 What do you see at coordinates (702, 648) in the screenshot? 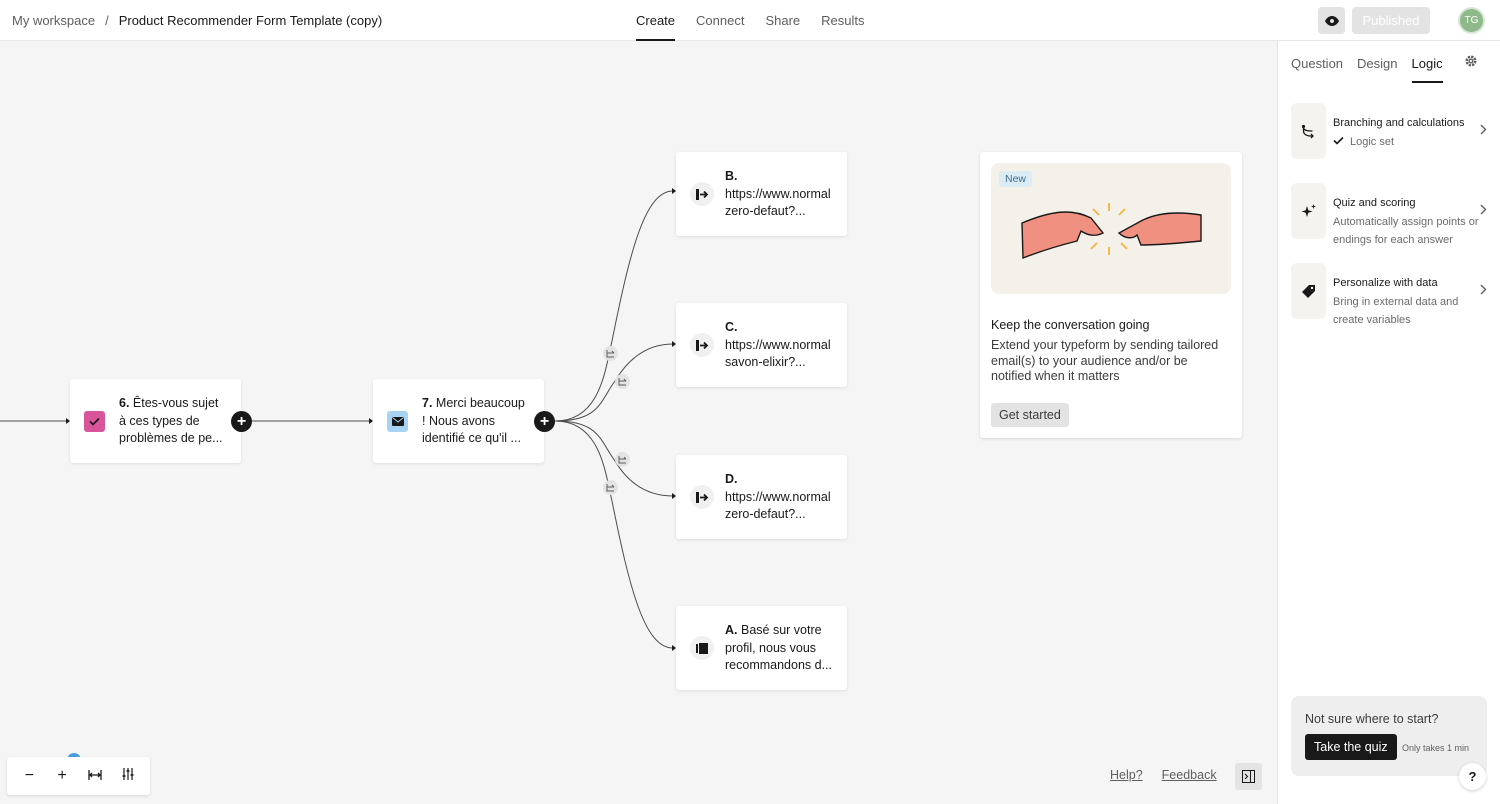
I see `ending-screen-icon` at bounding box center [702, 648].